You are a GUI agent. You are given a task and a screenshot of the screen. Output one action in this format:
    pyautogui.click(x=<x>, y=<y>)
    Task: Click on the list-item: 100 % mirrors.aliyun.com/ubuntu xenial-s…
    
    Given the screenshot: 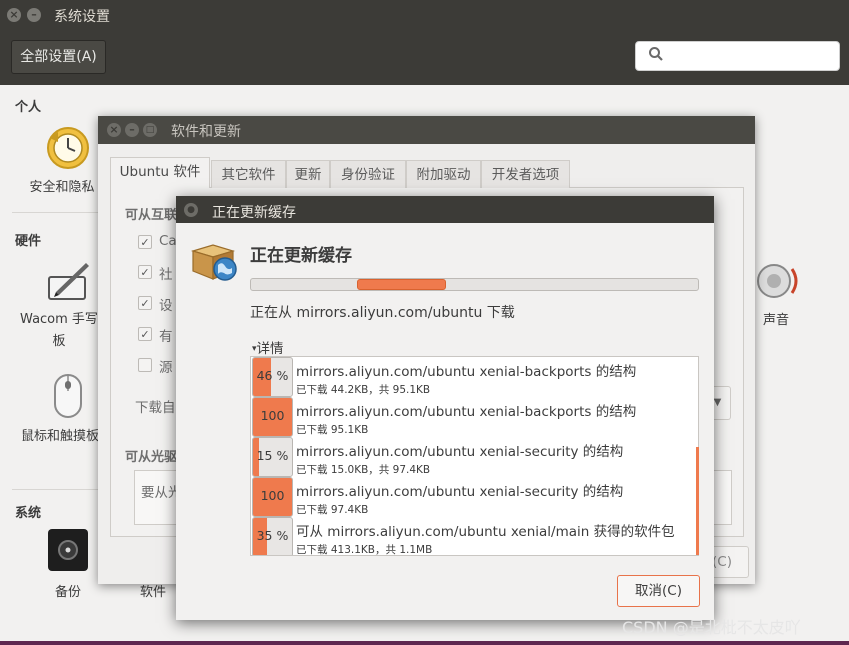 What is the action you would take?
    pyautogui.click(x=474, y=497)
    